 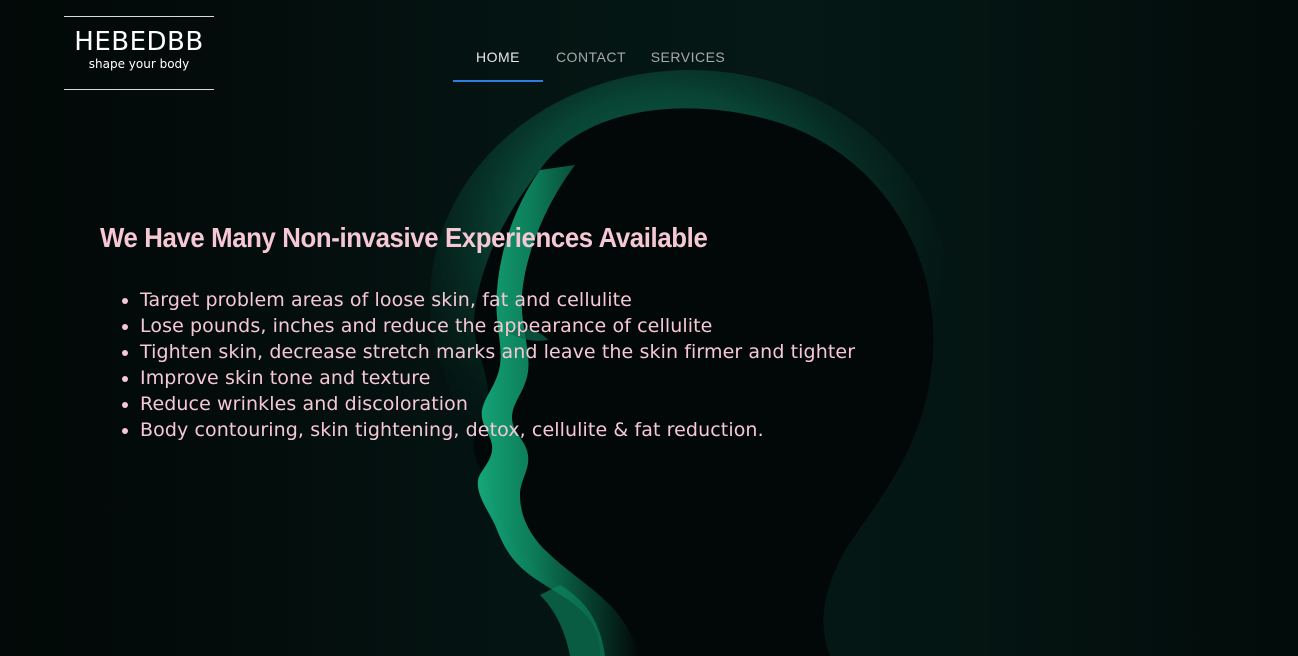 What do you see at coordinates (497, 378) in the screenshot?
I see `list-item: Improve skin tone and texture` at bounding box center [497, 378].